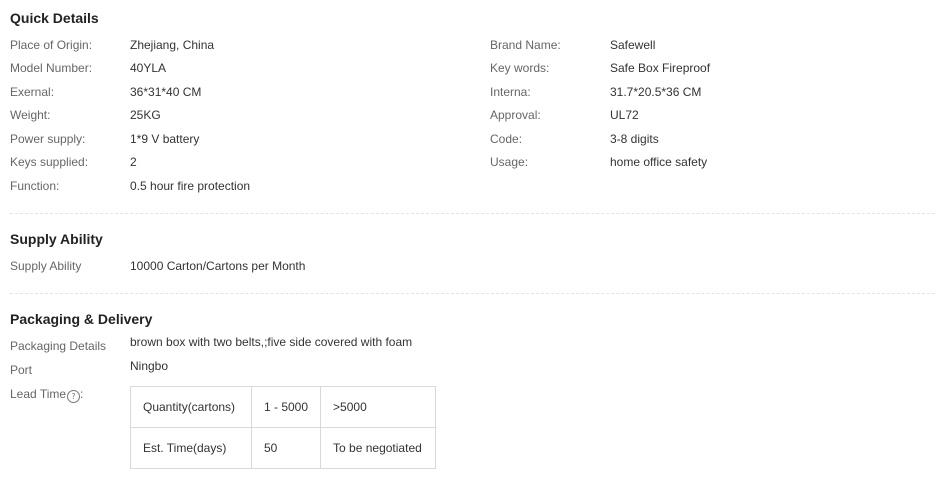 This screenshot has height=481, width=940. I want to click on table-cell-quantity-header: Quantity(cartons), so click(191, 407).